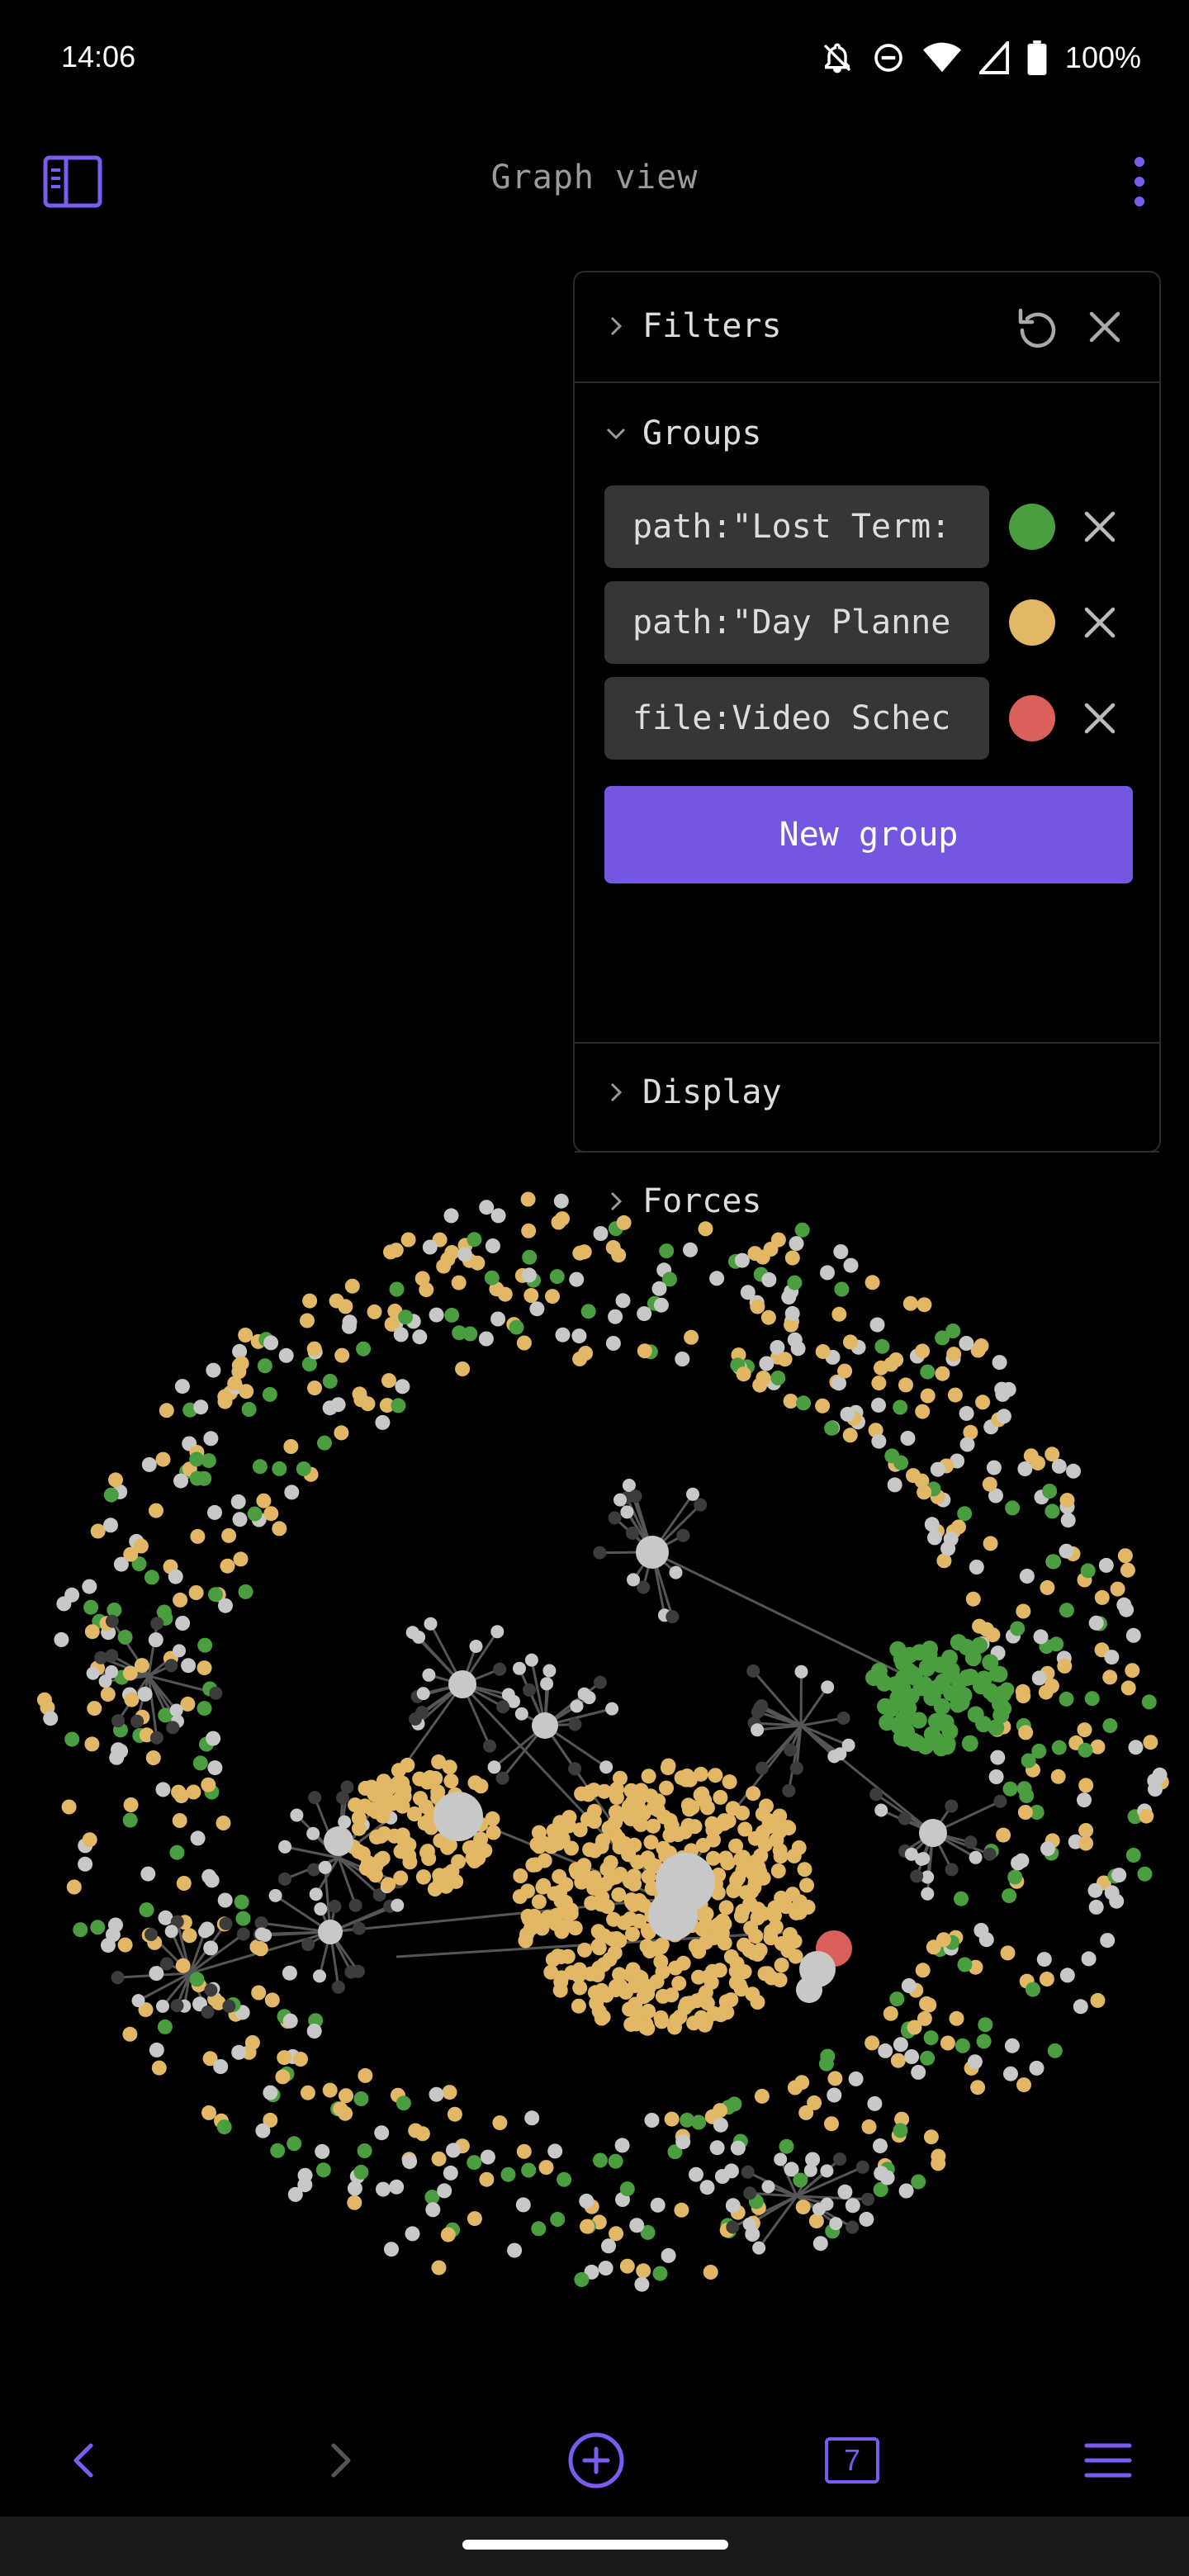 This screenshot has height=2576, width=1189. Describe the element at coordinates (702, 433) in the screenshot. I see `groups-label: Groups` at that location.